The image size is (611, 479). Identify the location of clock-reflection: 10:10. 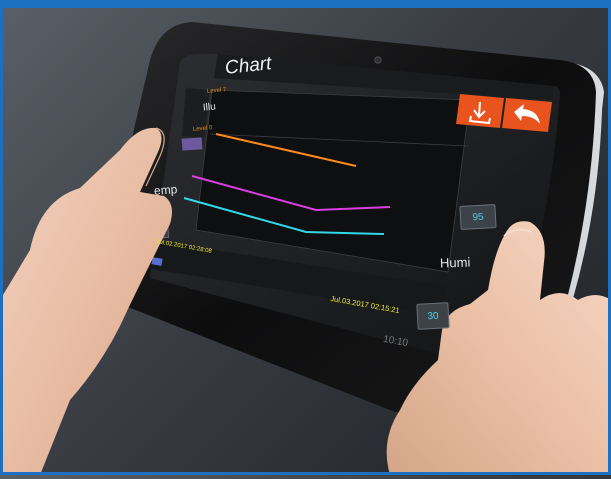
(395, 341).